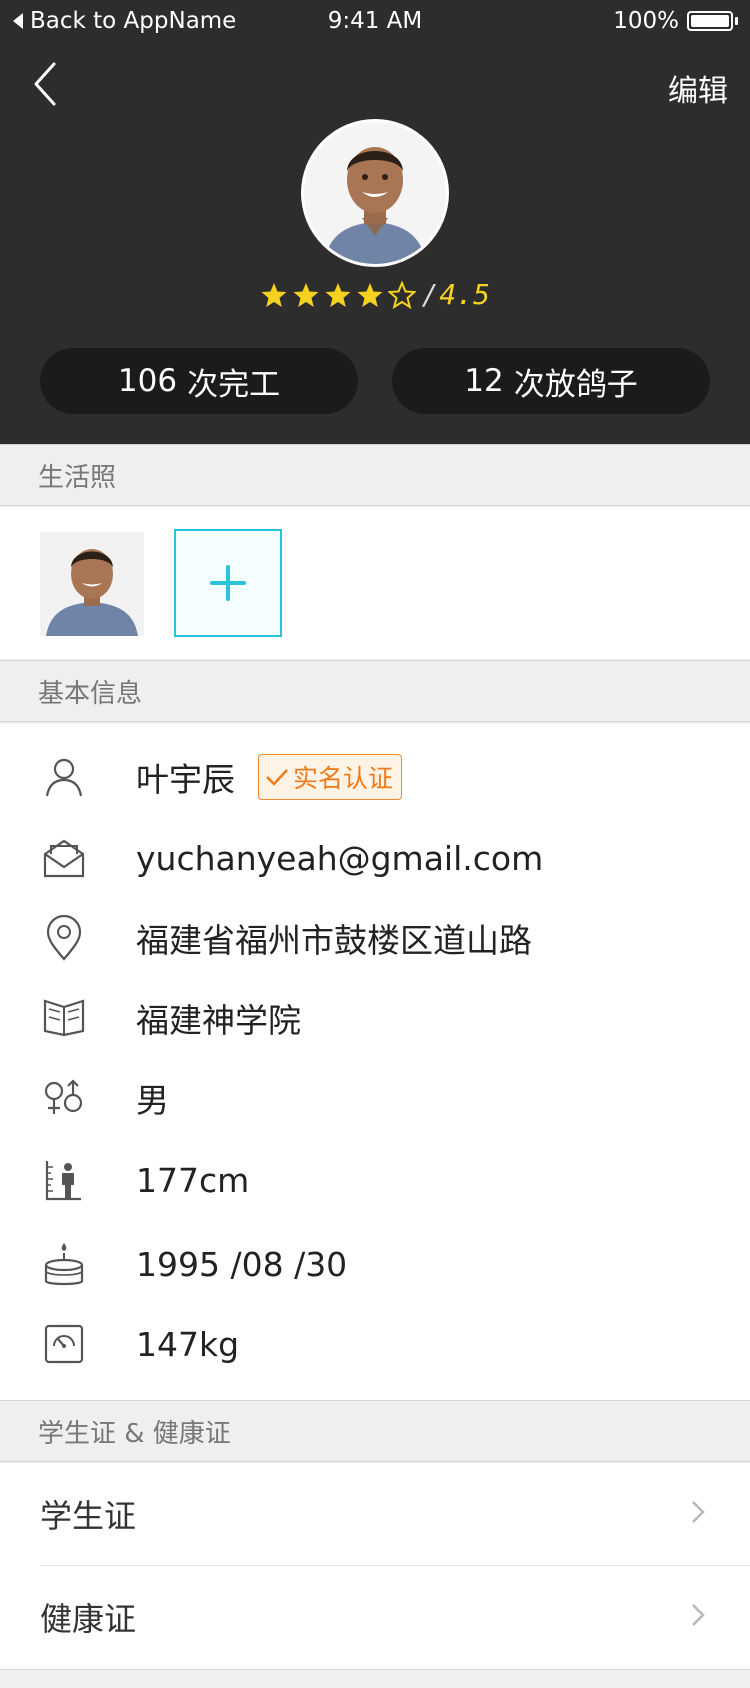 This screenshot has width=750, height=1688. What do you see at coordinates (64, 1180) in the screenshot?
I see `height-ruler-icon` at bounding box center [64, 1180].